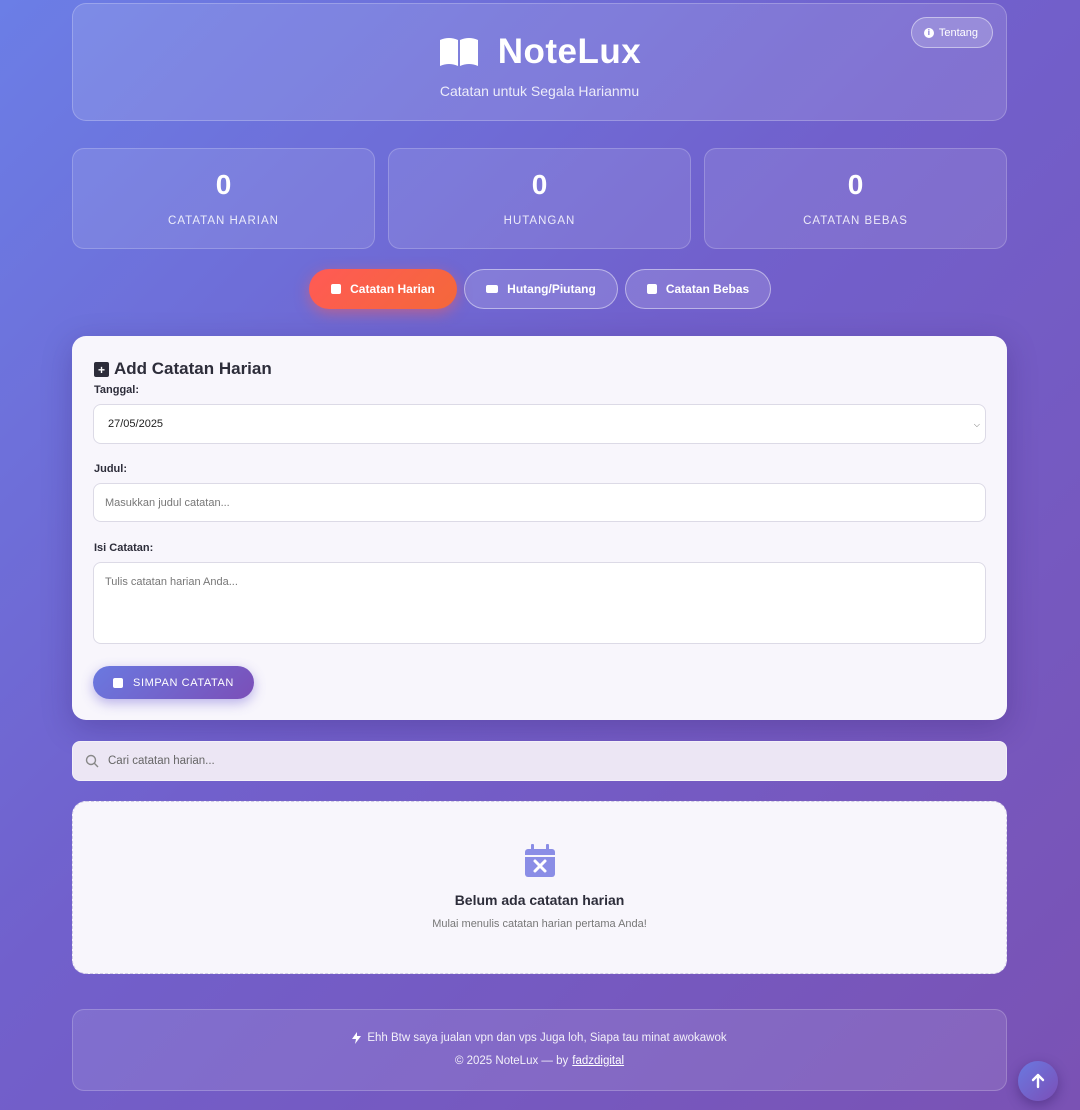  What do you see at coordinates (124, 548) in the screenshot?
I see `content-label: Isi Catatan:` at bounding box center [124, 548].